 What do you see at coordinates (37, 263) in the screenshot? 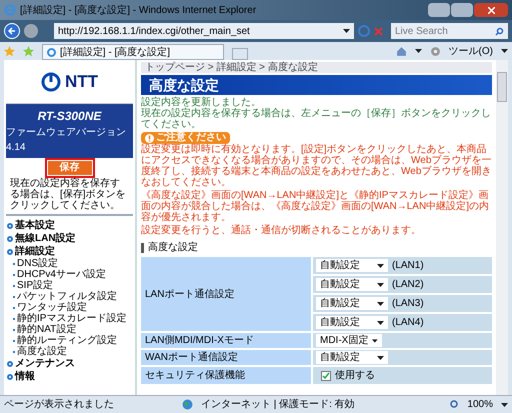
I see `submenu-item: DNS設定` at bounding box center [37, 263].